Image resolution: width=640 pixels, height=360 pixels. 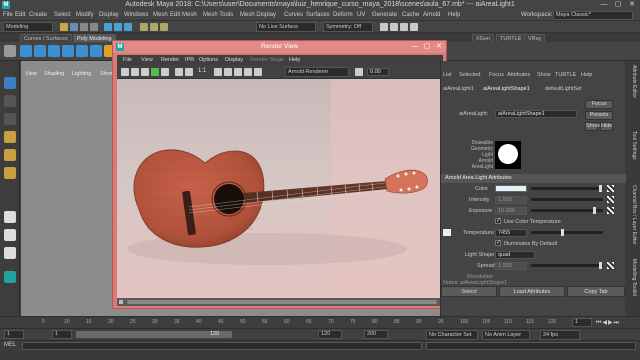 What do you see at coordinates (318, 15) in the screenshot?
I see `menu-surfaces: Surfaces` at bounding box center [318, 15].